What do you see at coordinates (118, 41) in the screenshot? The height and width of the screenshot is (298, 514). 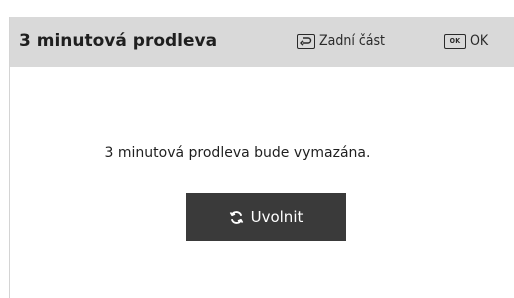 I see `dialog-title: 3 minutová prodleva` at bounding box center [118, 41].